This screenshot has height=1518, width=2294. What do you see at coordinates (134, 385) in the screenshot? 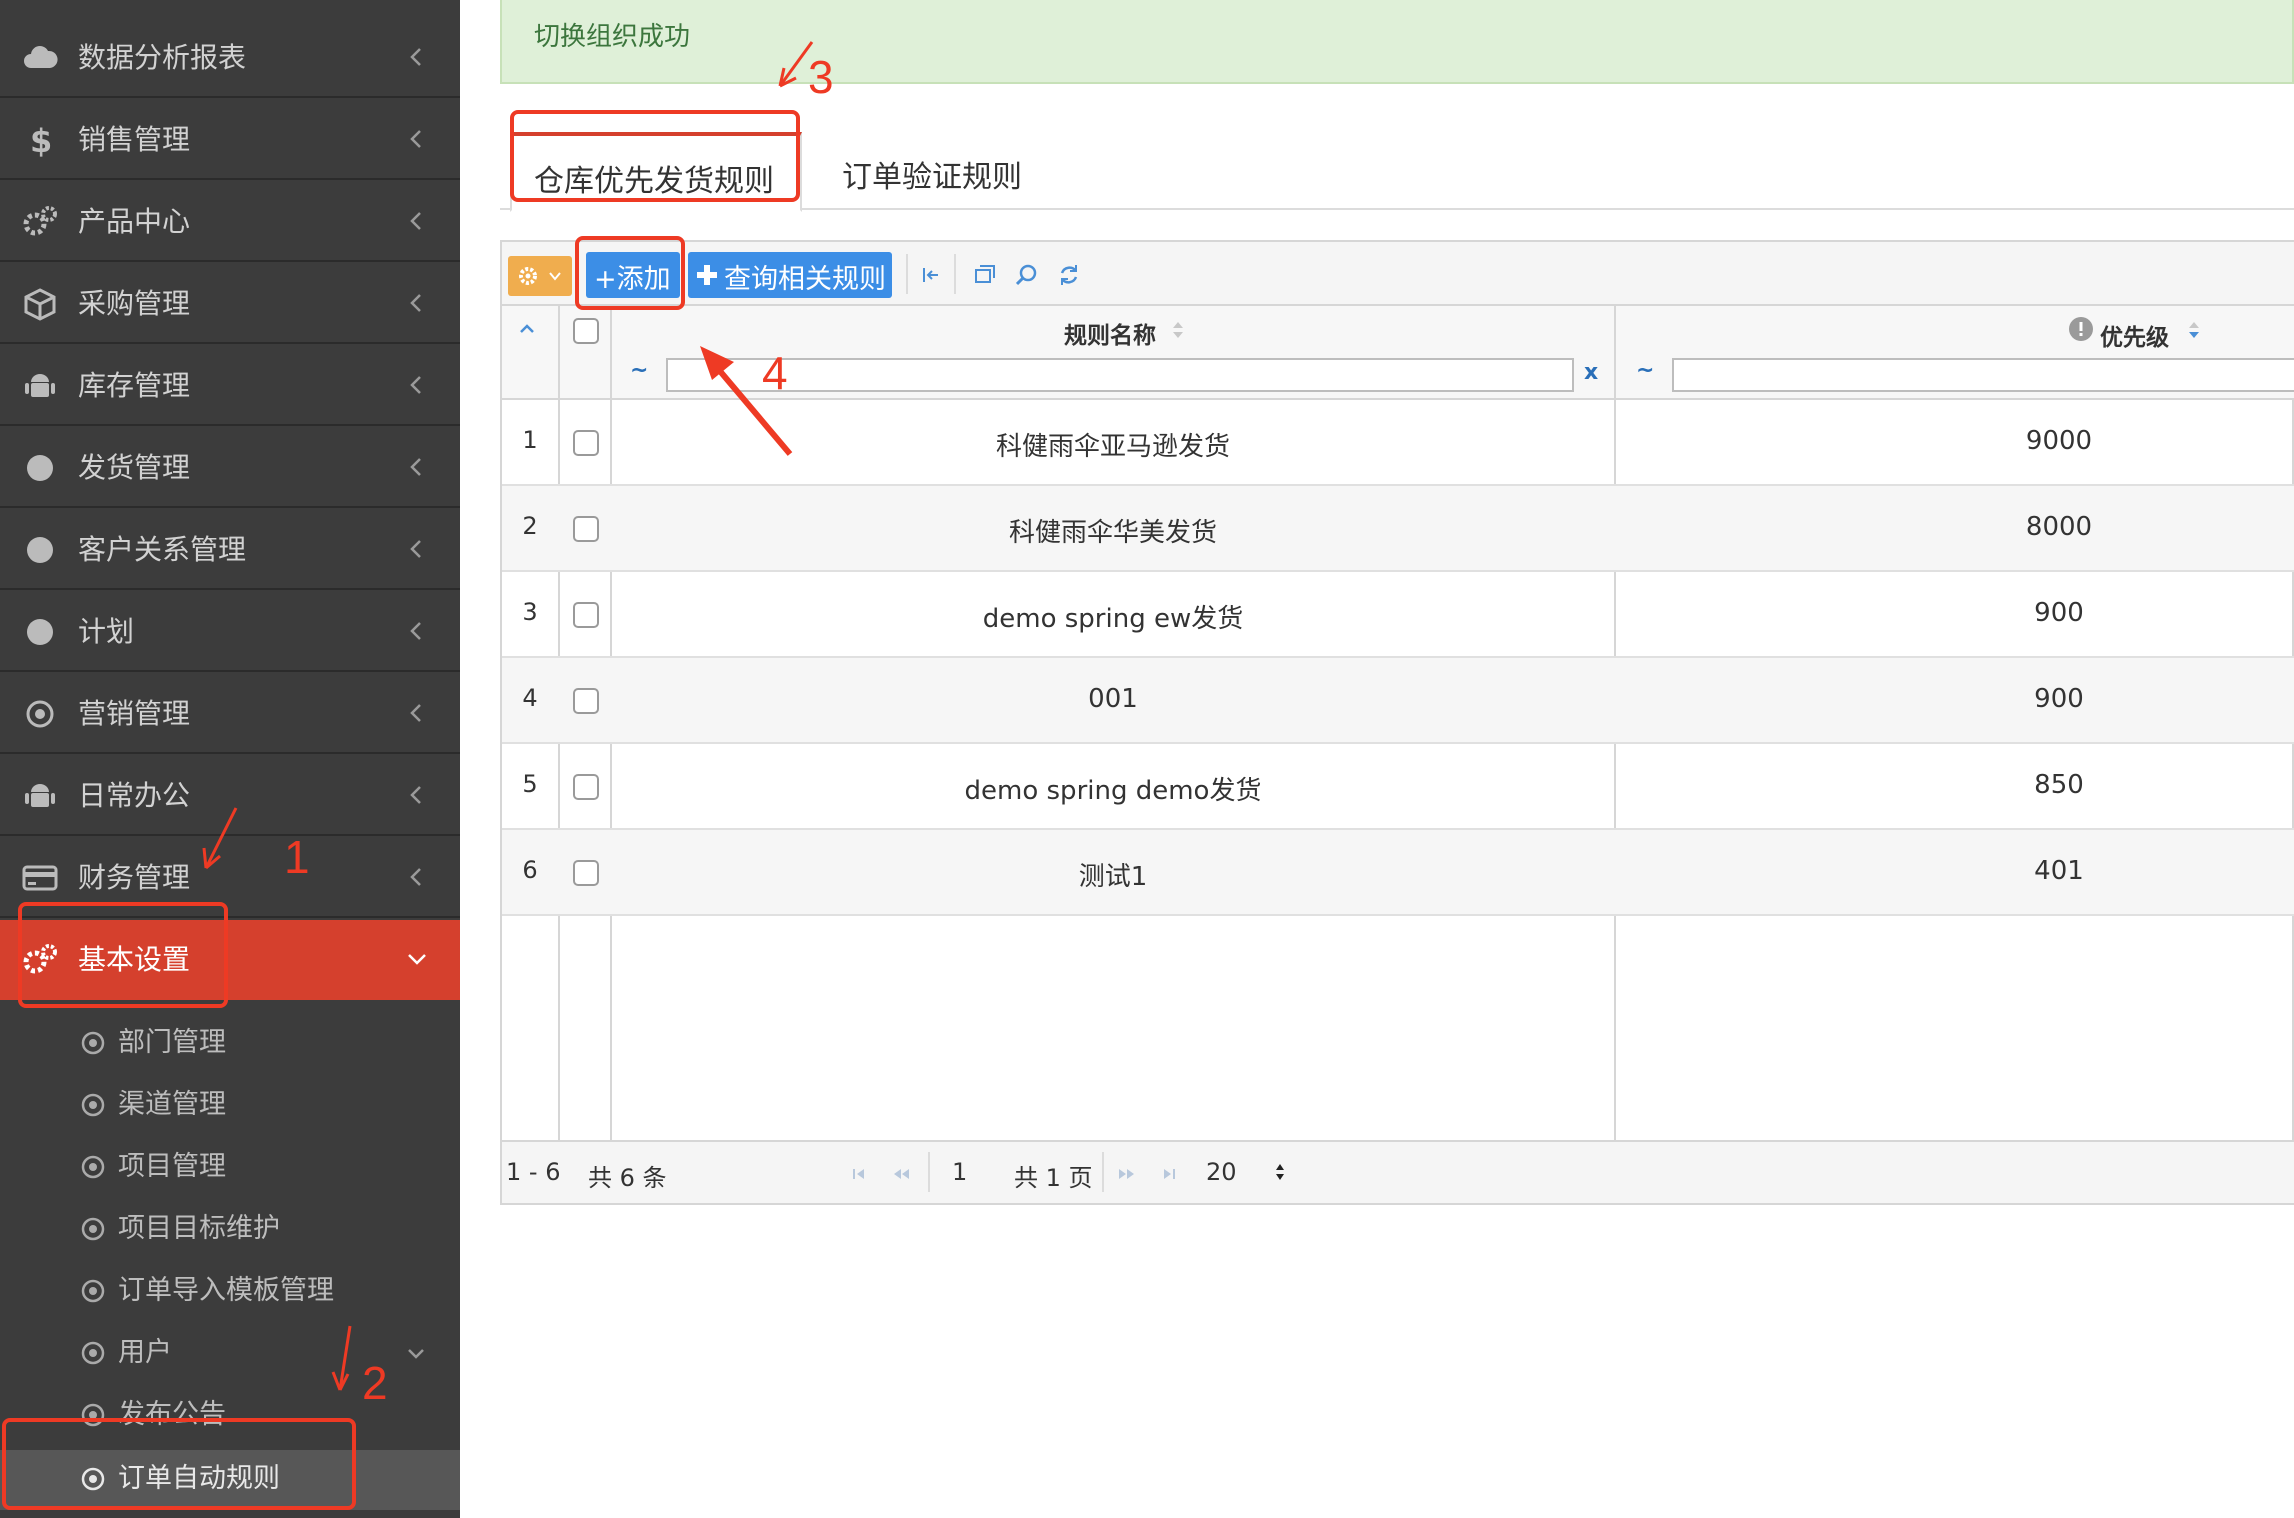
I see `menu-label: 库存管理` at bounding box center [134, 385].